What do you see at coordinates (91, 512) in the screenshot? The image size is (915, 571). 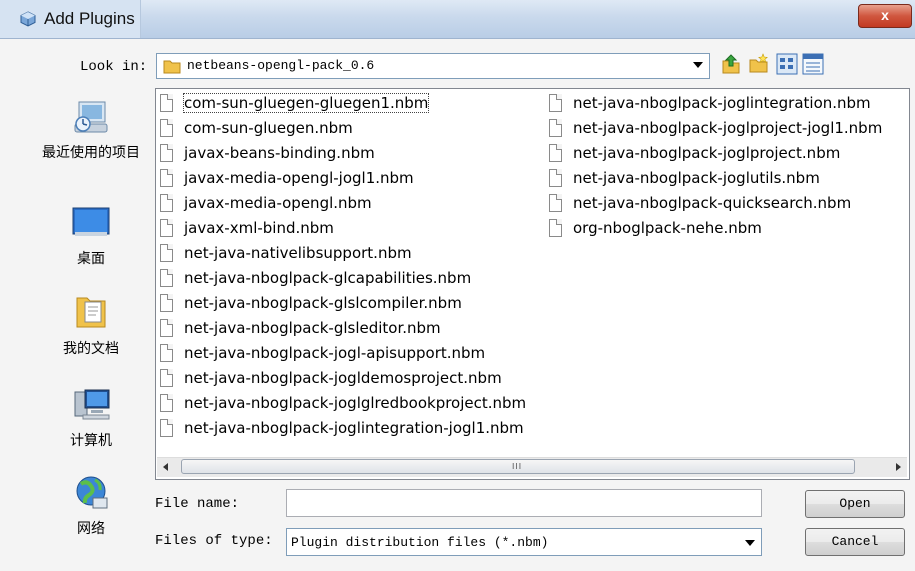 I see `place-network: 网络` at bounding box center [91, 512].